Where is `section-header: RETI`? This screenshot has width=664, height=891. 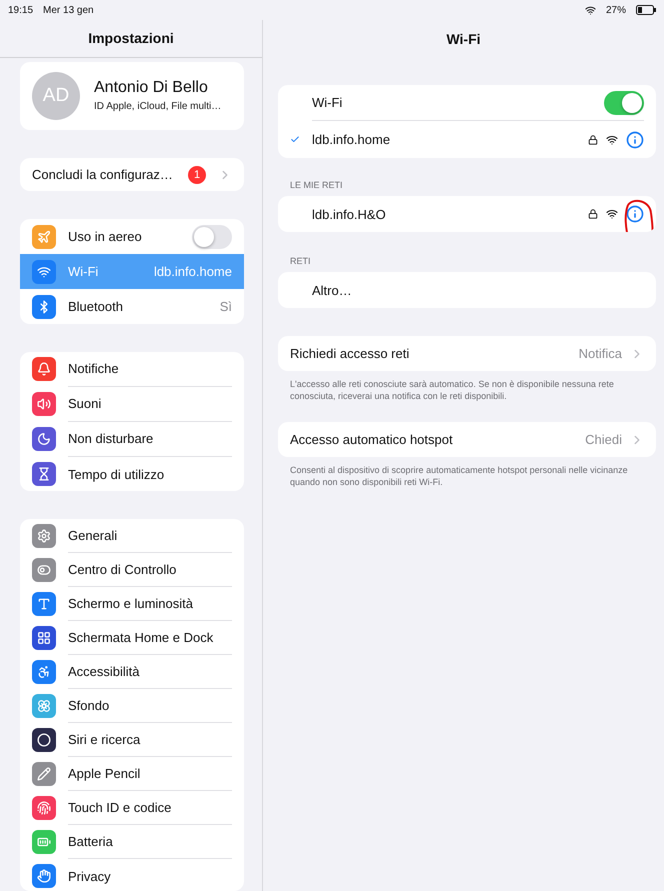 section-header: RETI is located at coordinates (300, 262).